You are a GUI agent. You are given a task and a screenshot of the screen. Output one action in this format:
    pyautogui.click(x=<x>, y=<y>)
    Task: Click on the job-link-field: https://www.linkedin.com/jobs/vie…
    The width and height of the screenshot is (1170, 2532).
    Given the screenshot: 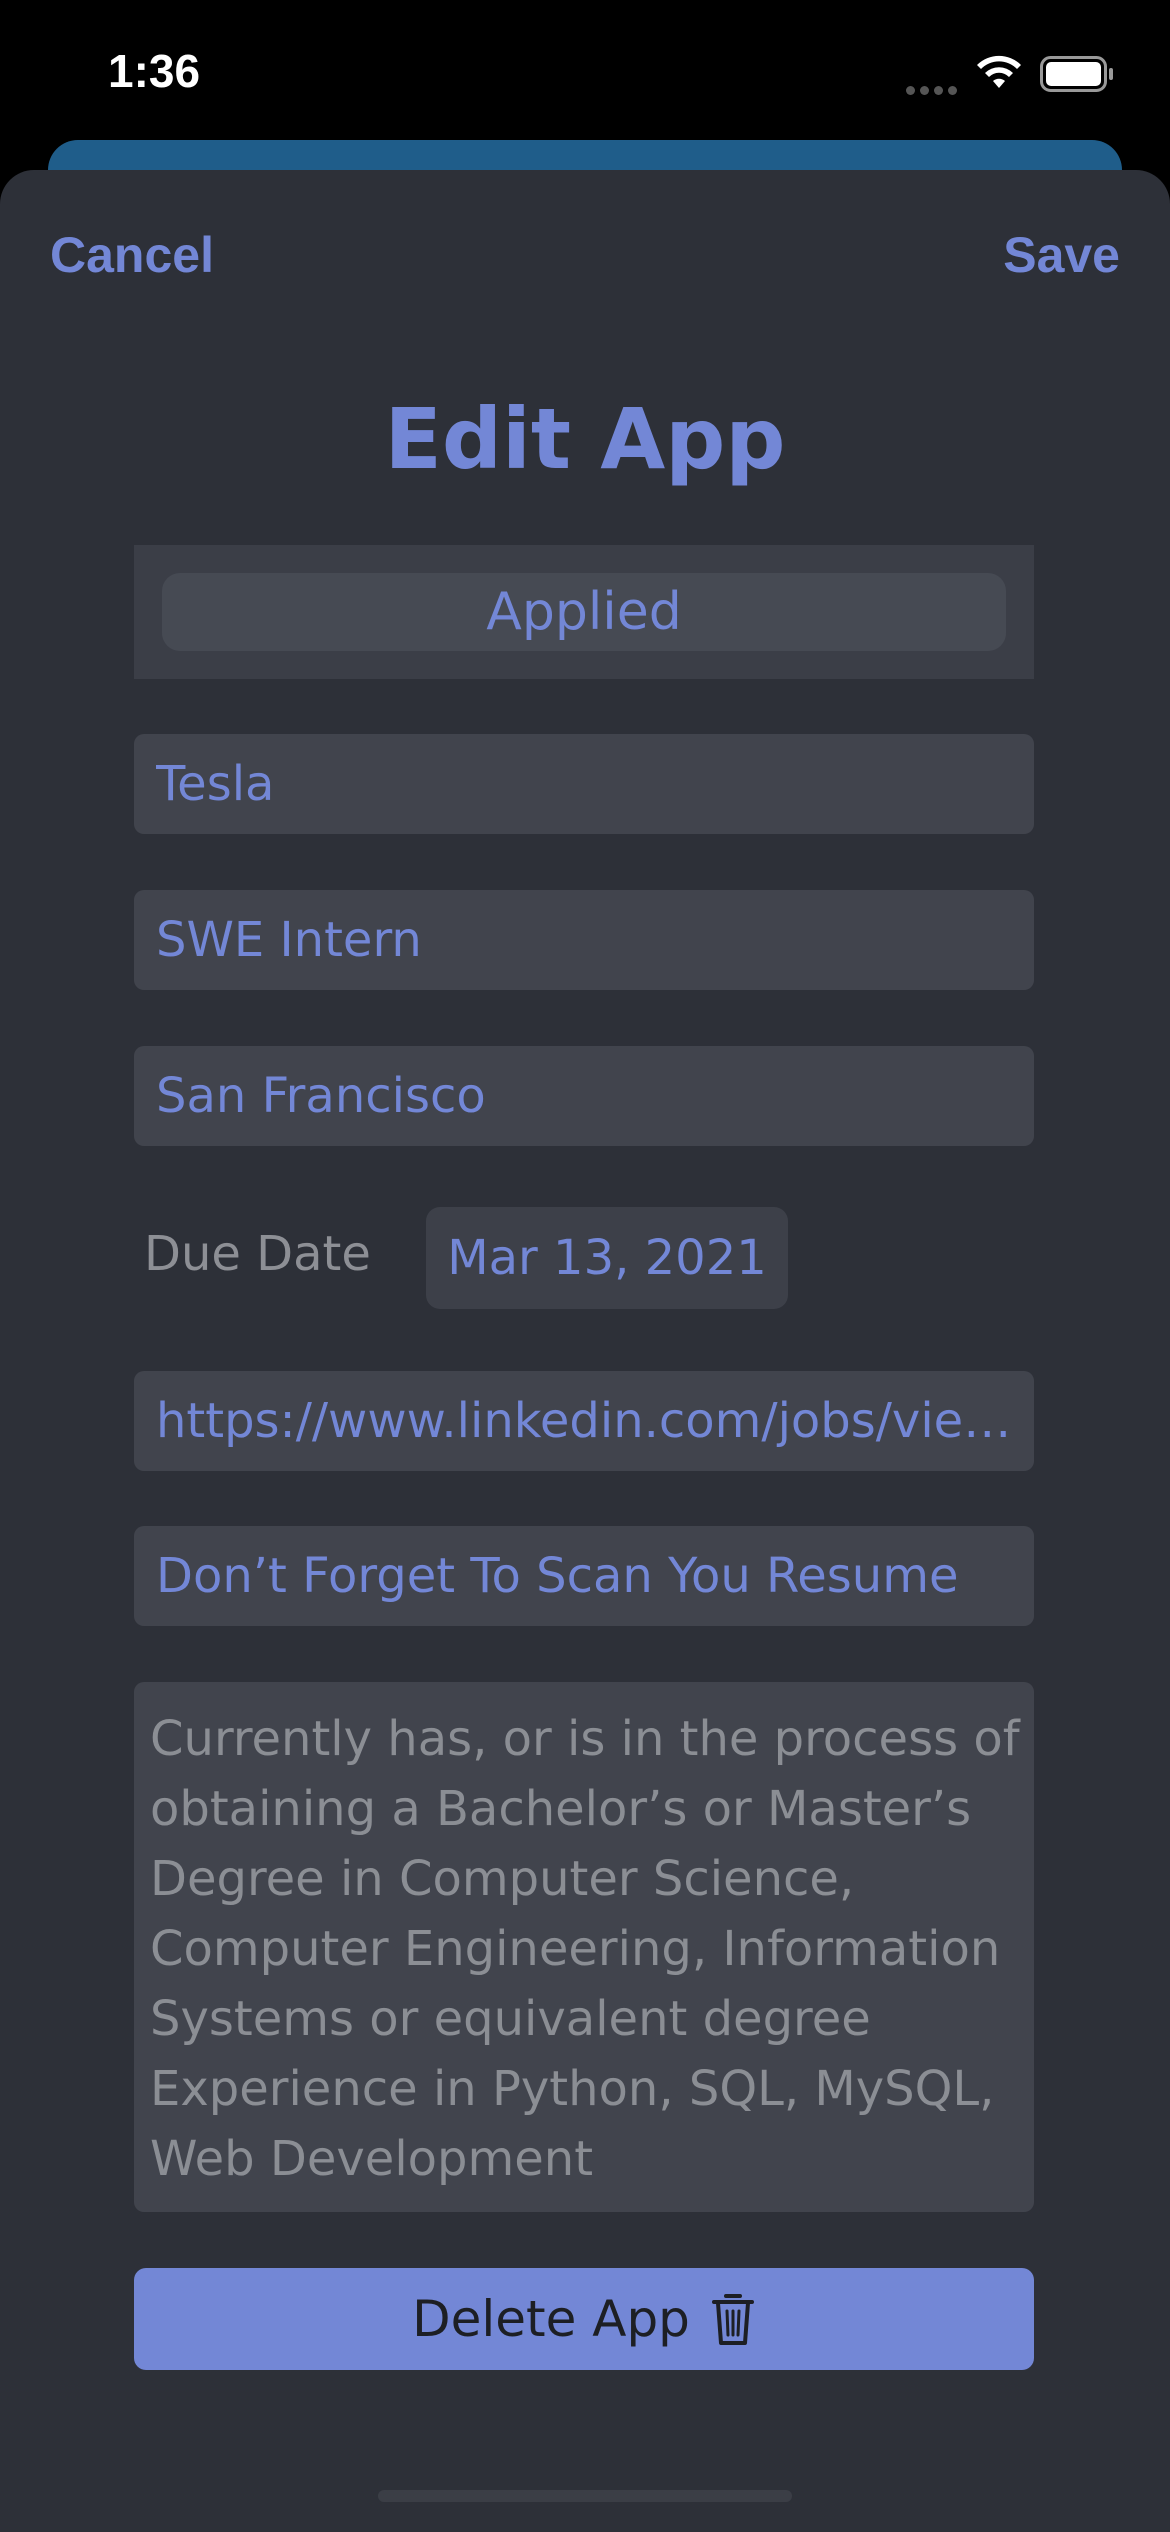 What is the action you would take?
    pyautogui.click(x=584, y=1421)
    